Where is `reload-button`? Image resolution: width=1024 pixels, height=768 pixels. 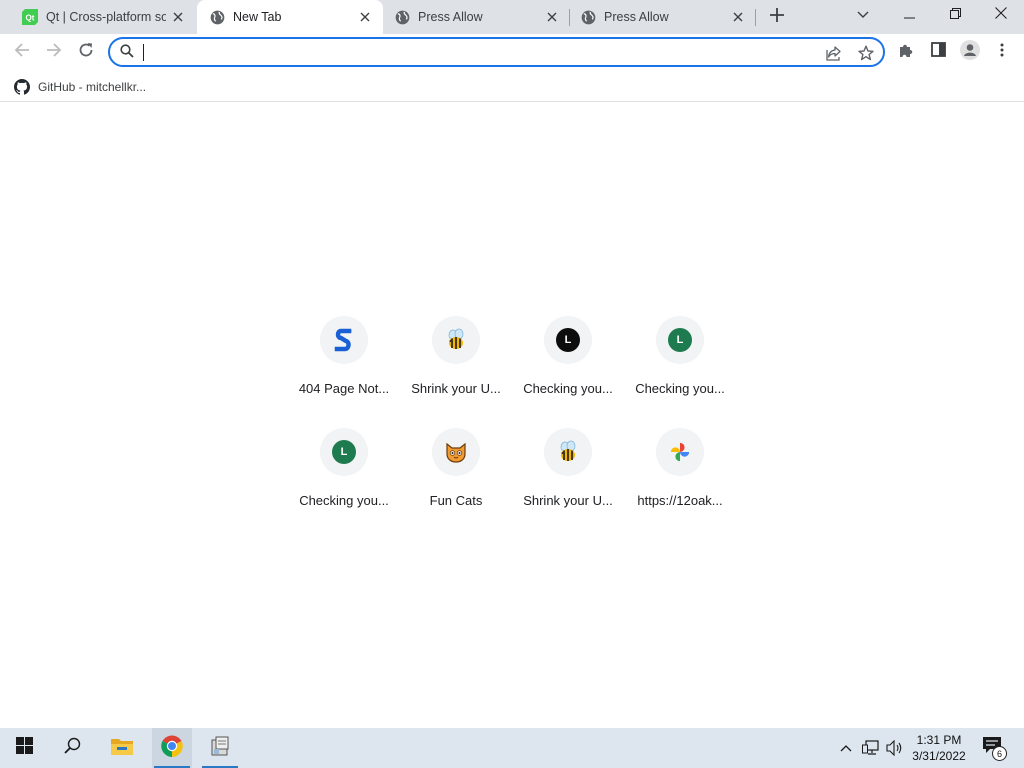 reload-button is located at coordinates (86, 52).